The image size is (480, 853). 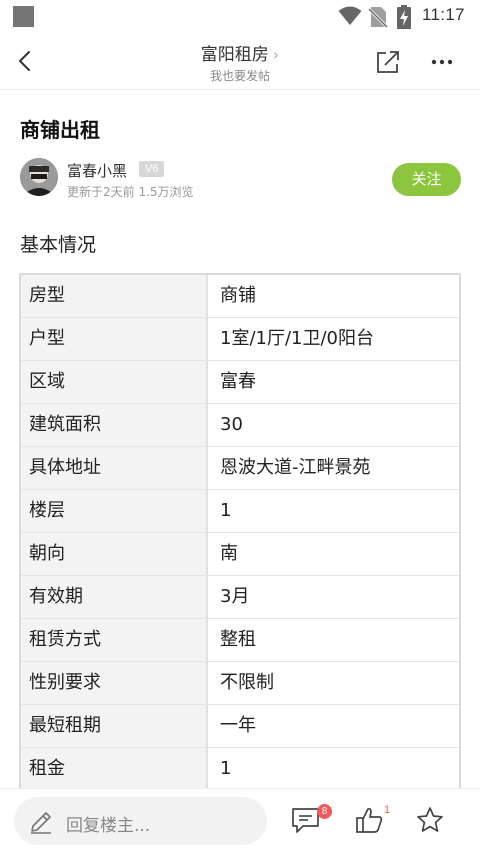 I want to click on row-key: 房型, so click(x=114, y=296).